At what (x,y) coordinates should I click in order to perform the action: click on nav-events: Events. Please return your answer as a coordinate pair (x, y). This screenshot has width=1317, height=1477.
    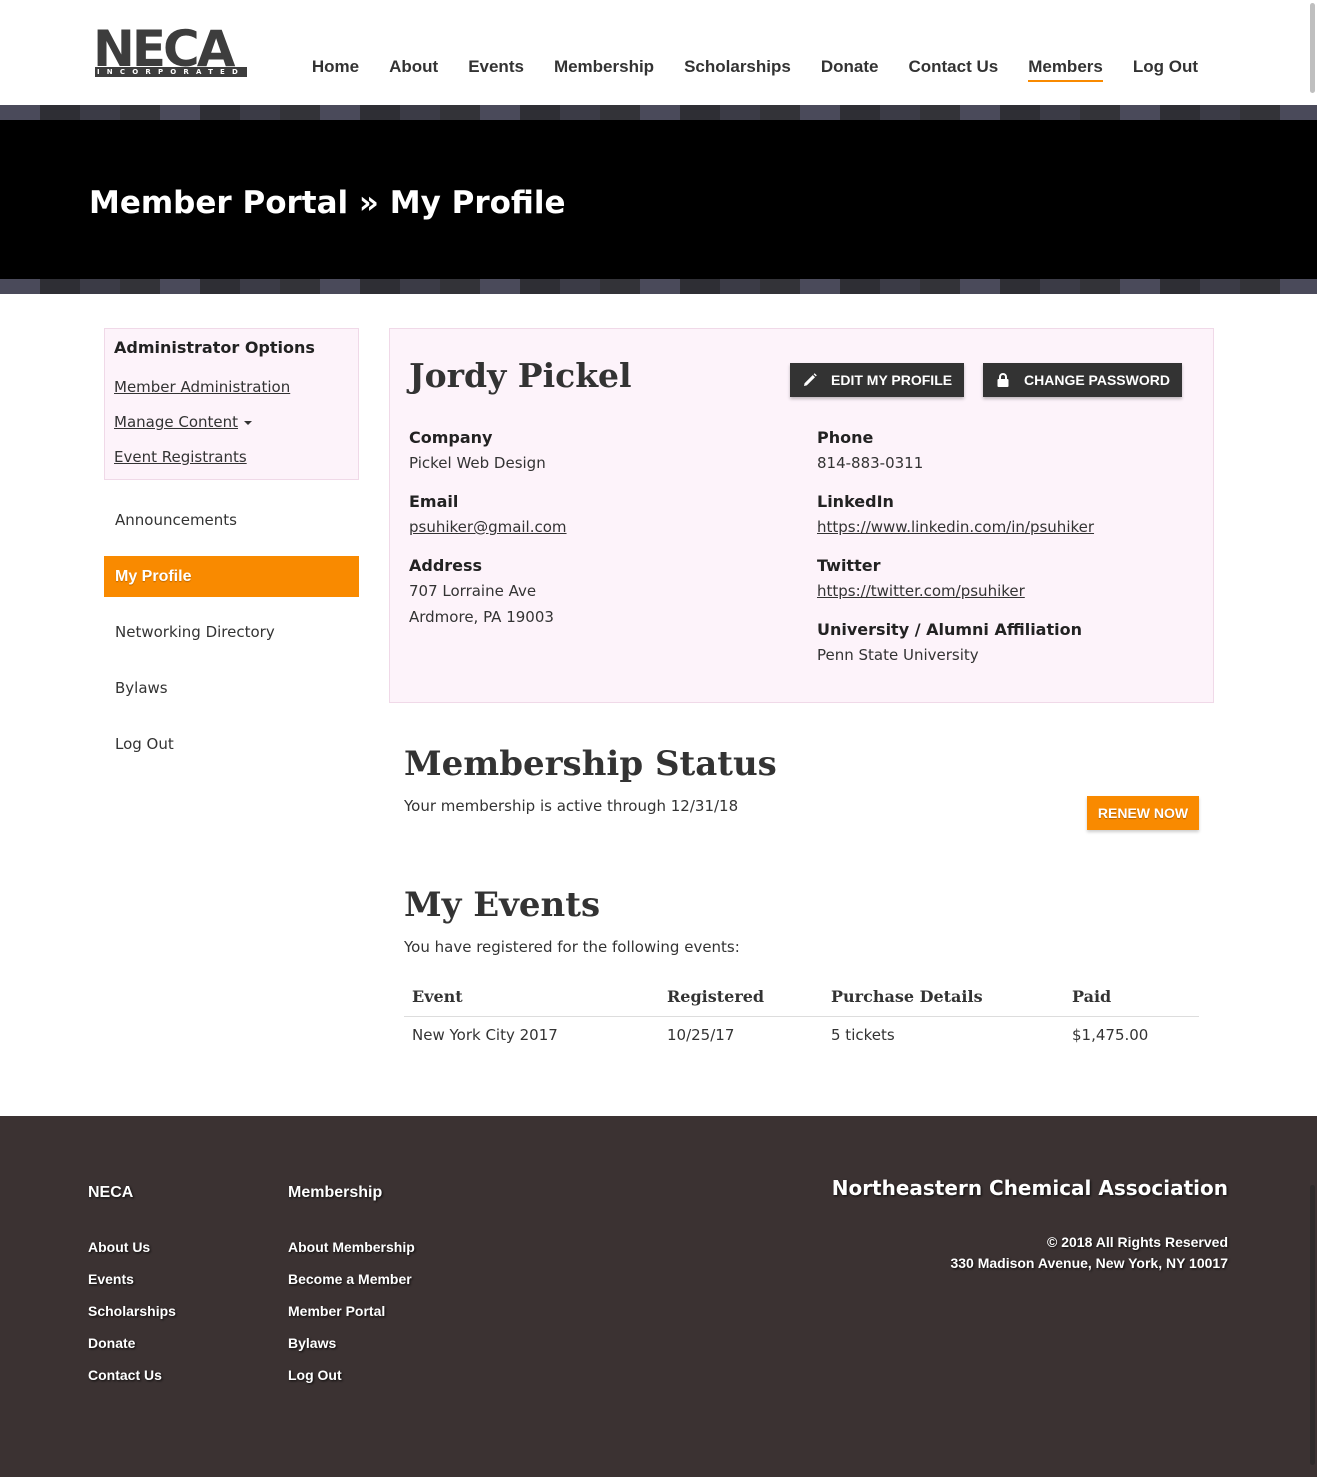
    Looking at the image, I should click on (496, 69).